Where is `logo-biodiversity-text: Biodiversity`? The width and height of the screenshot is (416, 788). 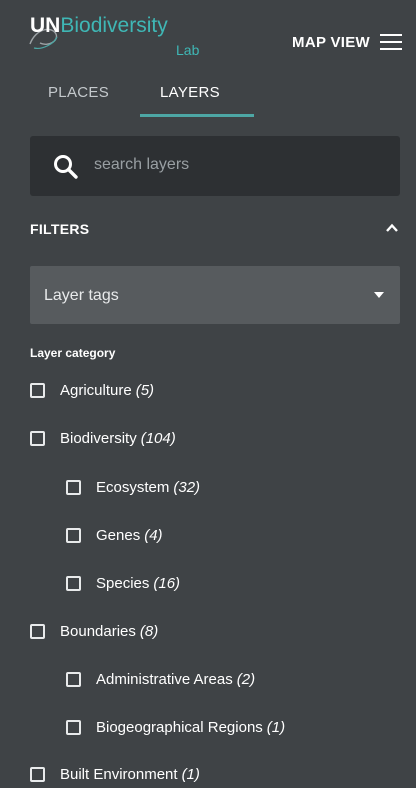
logo-biodiversity-text: Biodiversity is located at coordinates (114, 25).